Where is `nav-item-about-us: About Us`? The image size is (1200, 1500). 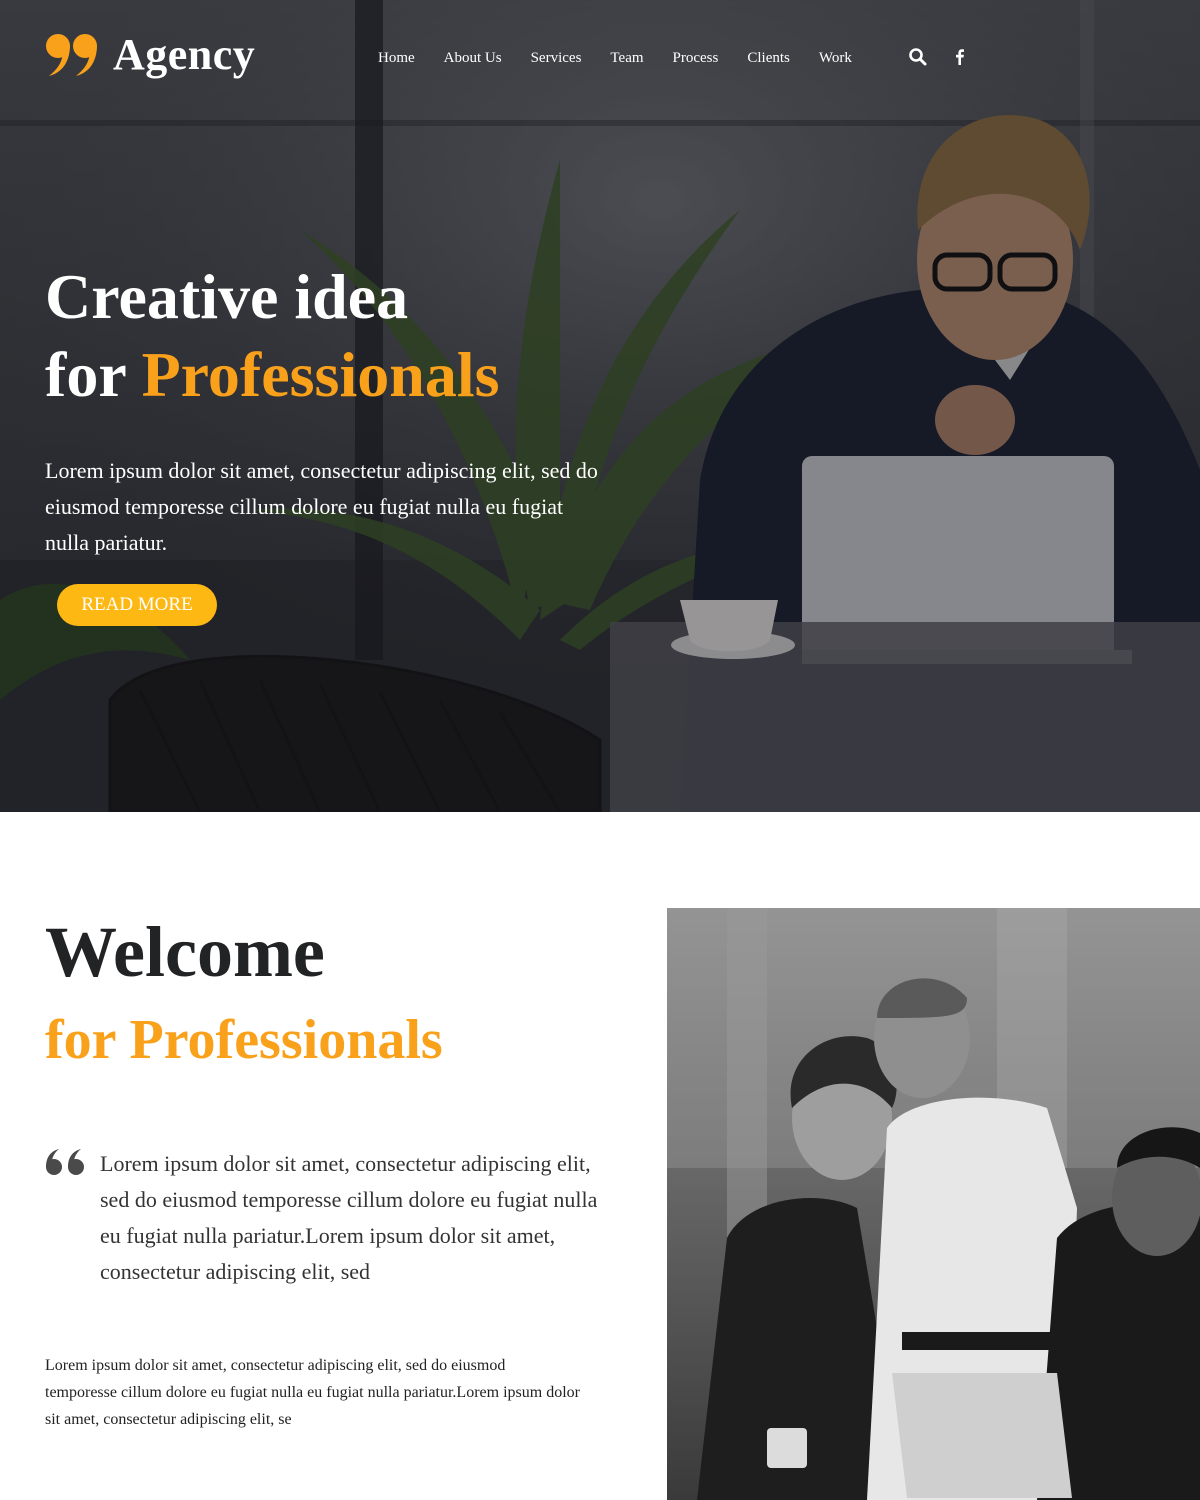
nav-item-about-us: About Us is located at coordinates (473, 58).